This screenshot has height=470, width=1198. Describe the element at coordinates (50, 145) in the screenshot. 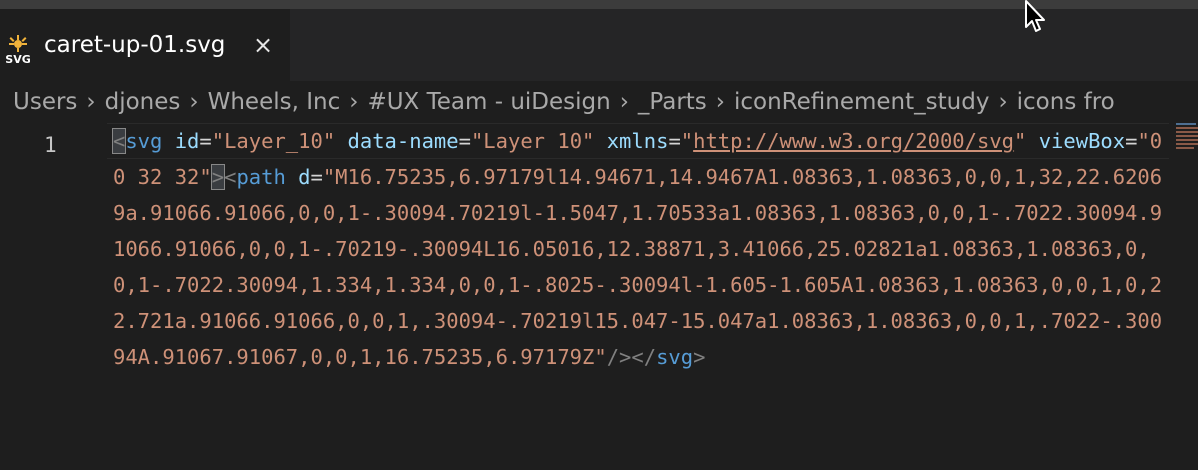

I see `line-number: 1` at that location.